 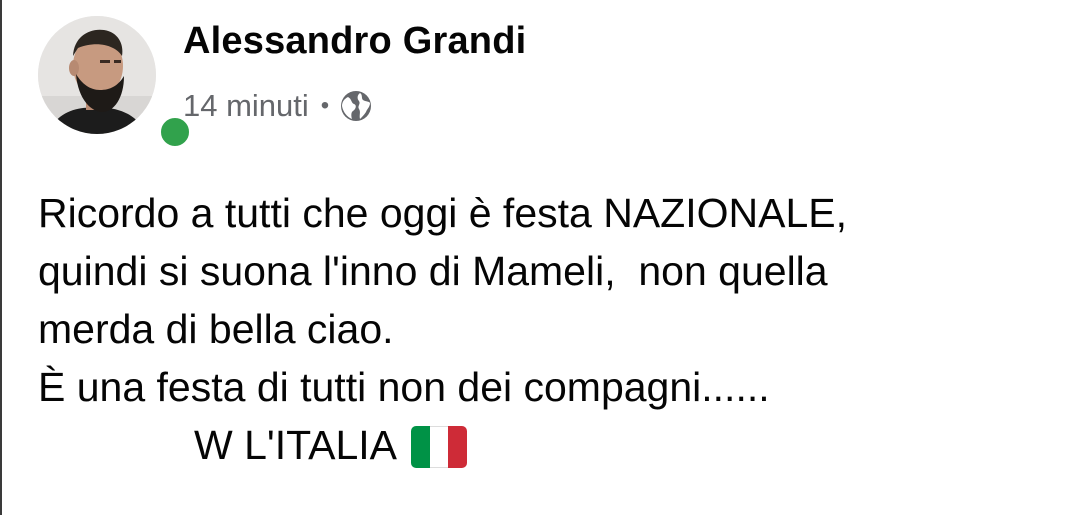 I want to click on flag-band-red, so click(x=457, y=447).